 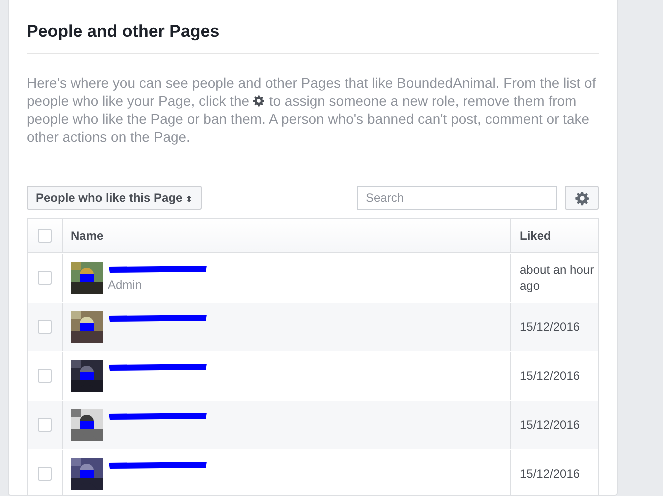 I want to click on description-text: Here's where you can see people and other Pages that like BoundedAnimal. From the list of people who like your Page, click the to assign someone a new role, remove them from people who like the Page or ban them. A person who's banned can't post, comment or take other actions on the Page., so click(x=312, y=110).